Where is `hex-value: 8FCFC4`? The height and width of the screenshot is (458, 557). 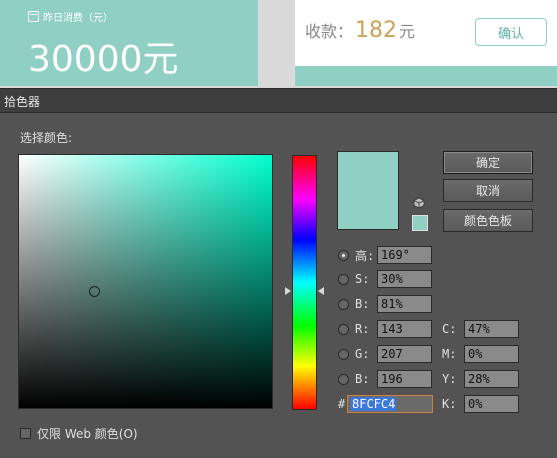 hex-value: 8FCFC4 is located at coordinates (374, 404).